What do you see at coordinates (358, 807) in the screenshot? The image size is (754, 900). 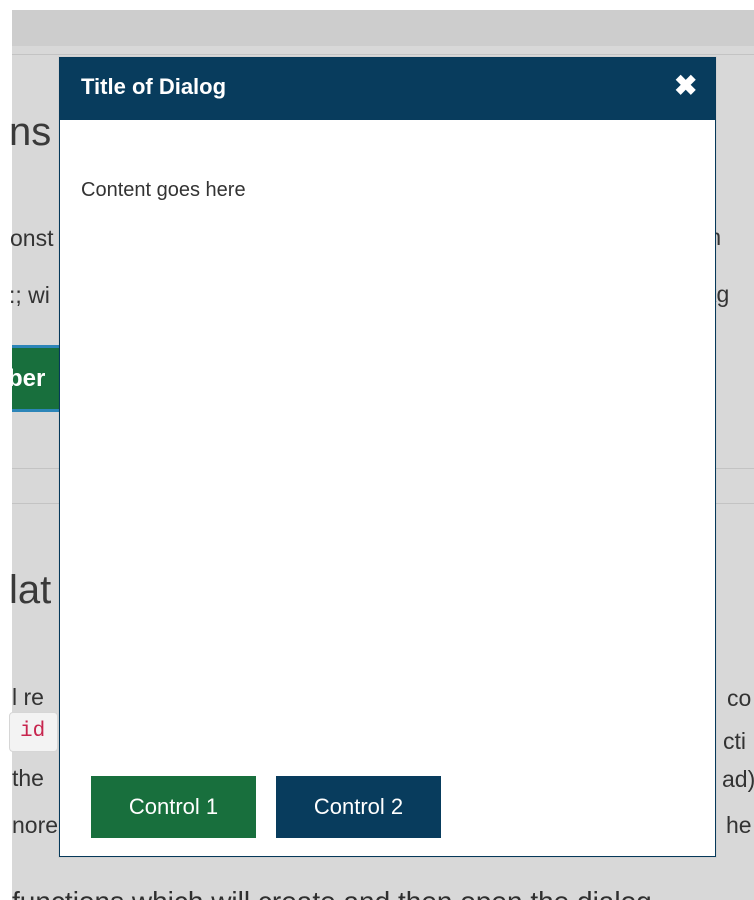 I see `control-2-button: Control 2` at bounding box center [358, 807].